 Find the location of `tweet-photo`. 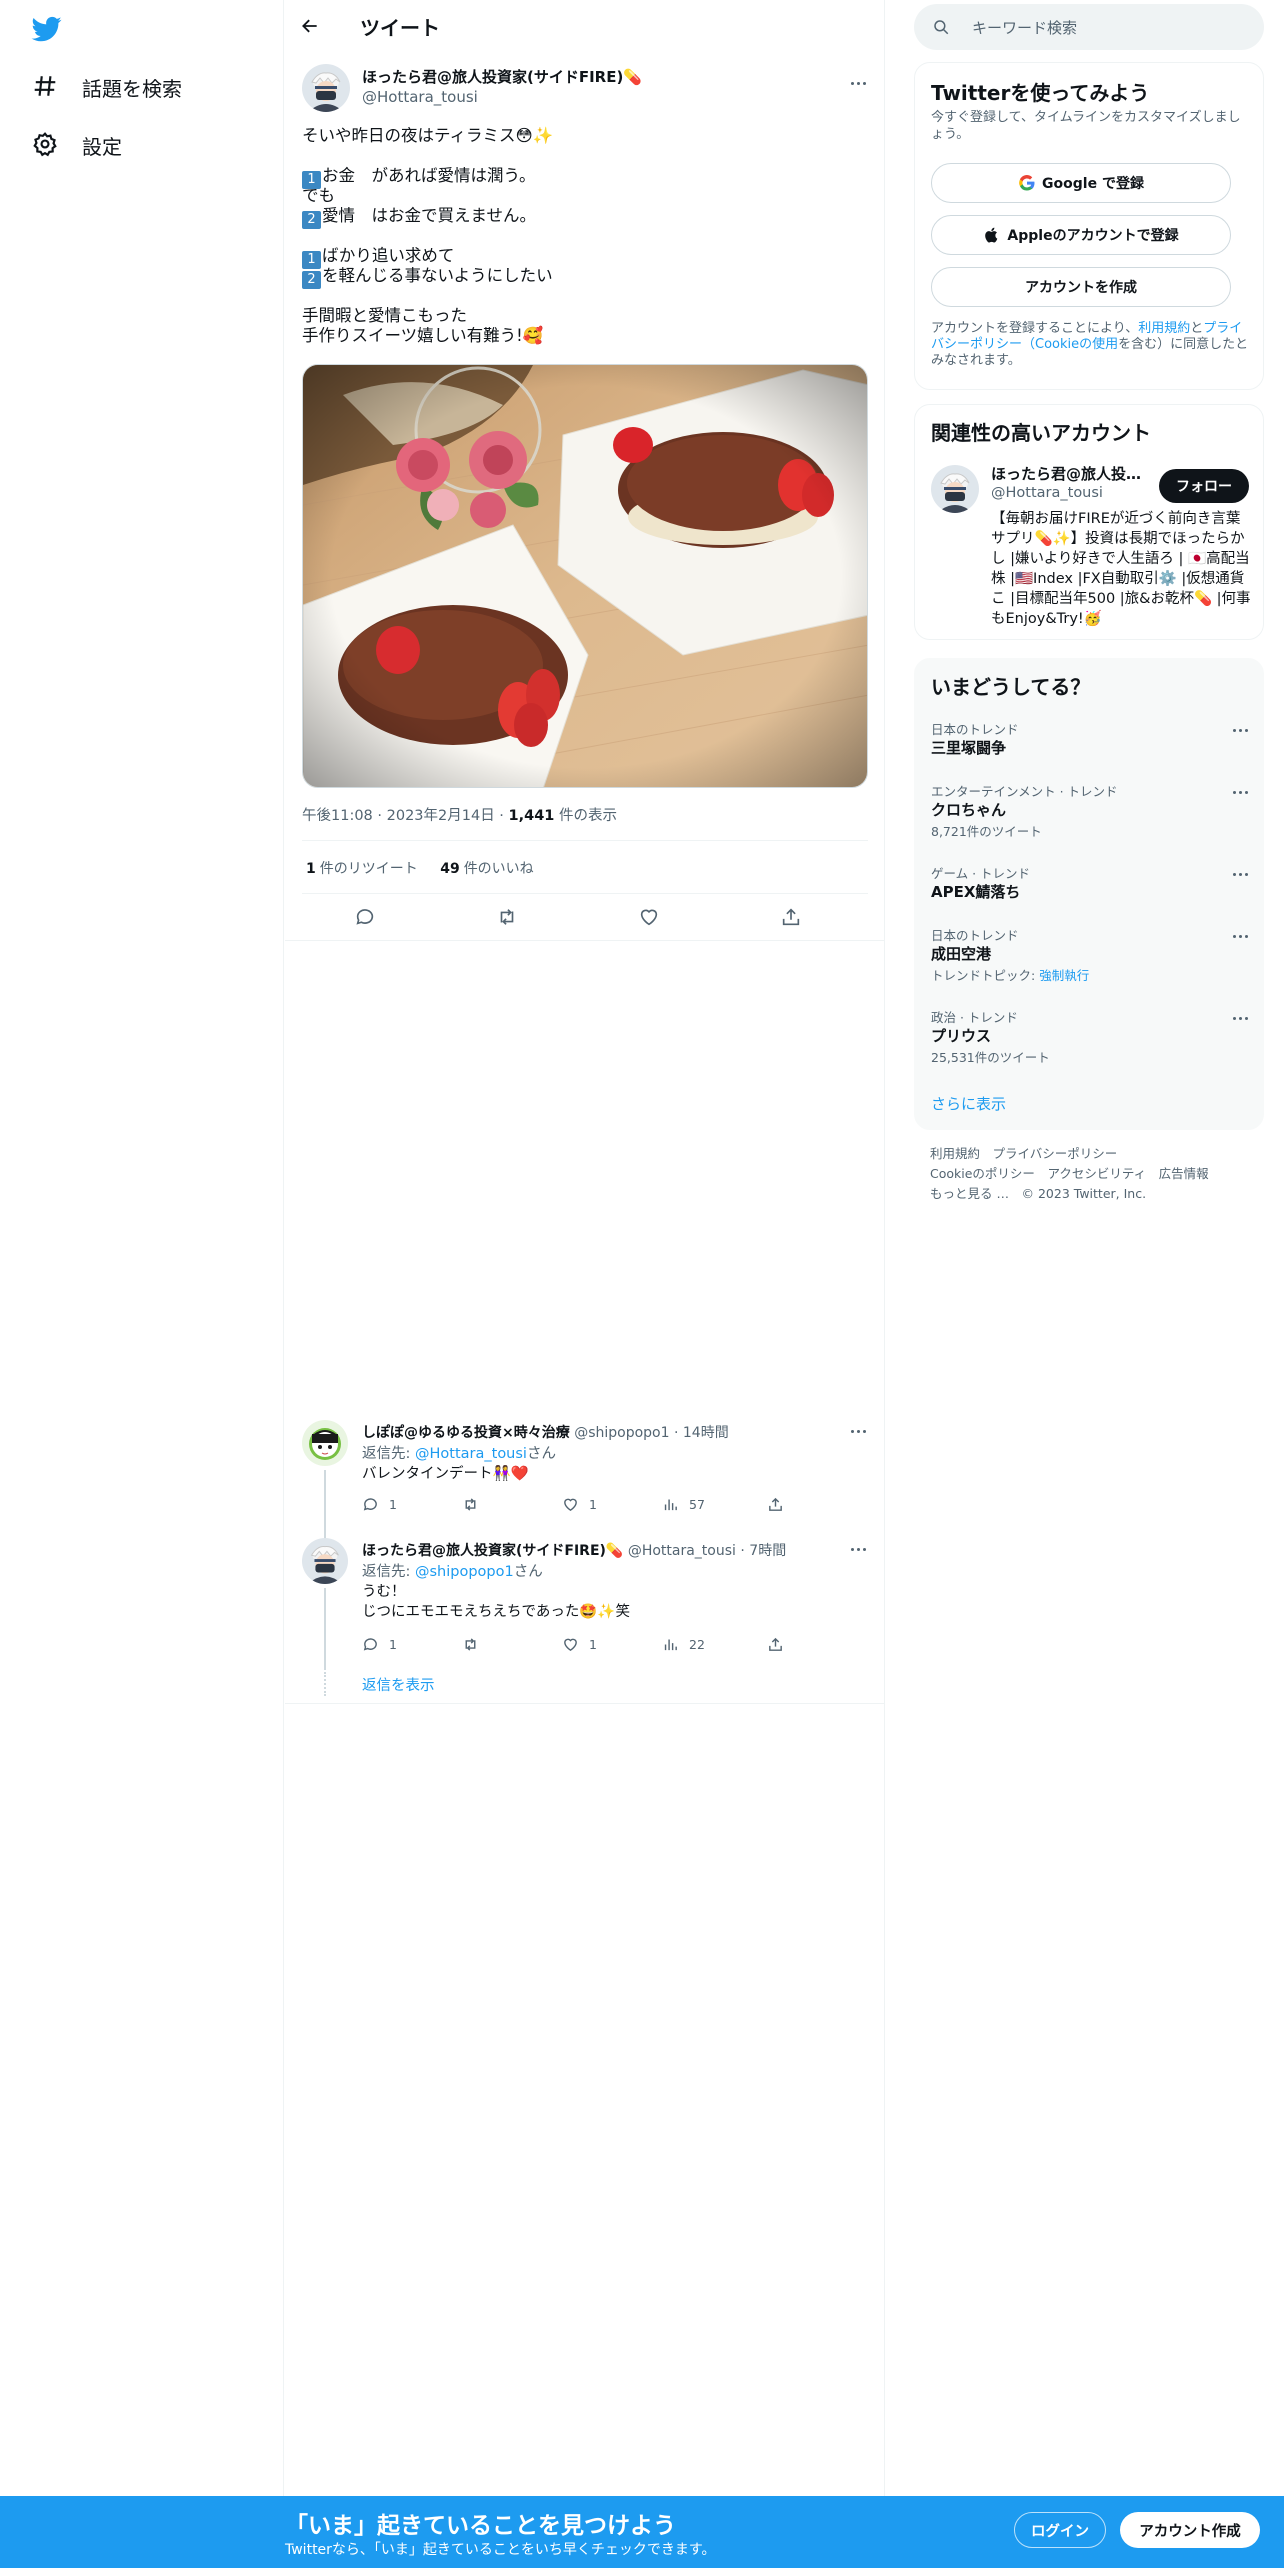

tweet-photo is located at coordinates (585, 576).